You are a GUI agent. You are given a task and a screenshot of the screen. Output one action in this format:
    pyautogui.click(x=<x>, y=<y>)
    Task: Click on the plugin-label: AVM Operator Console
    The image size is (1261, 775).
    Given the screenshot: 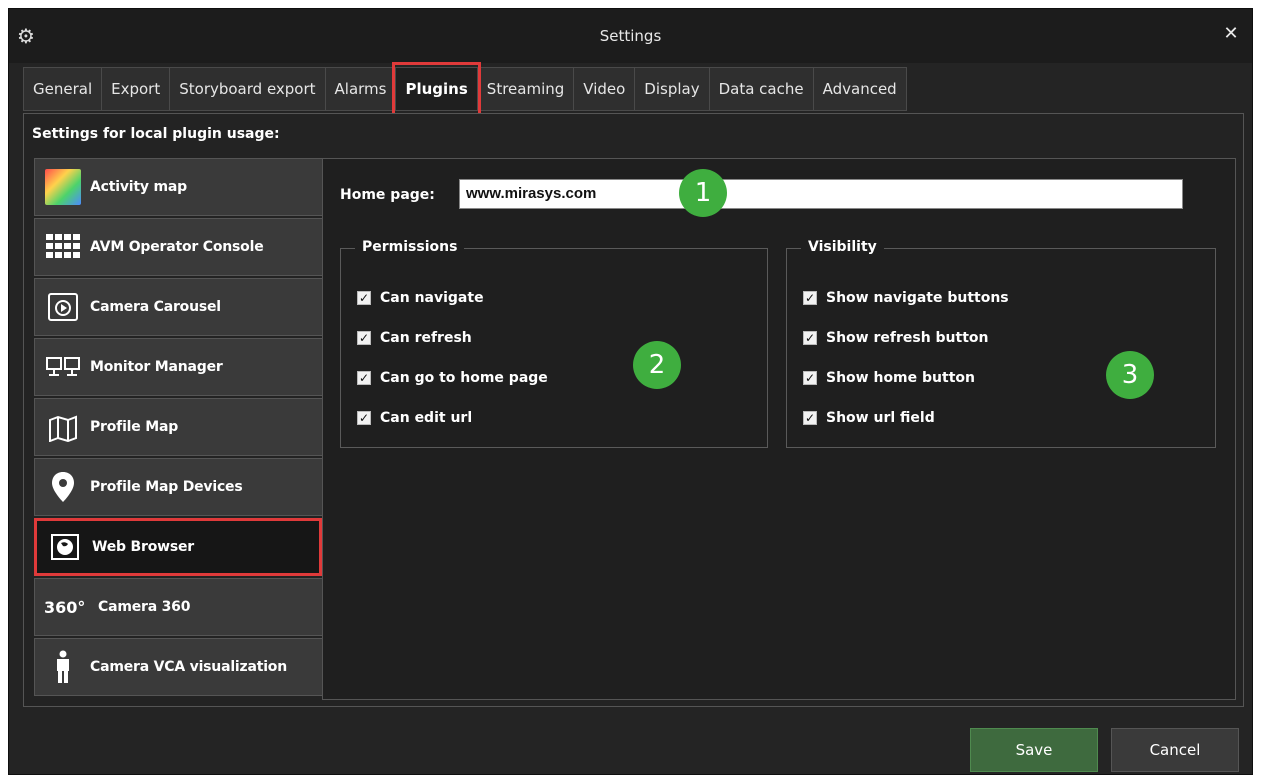 What is the action you would take?
    pyautogui.click(x=177, y=247)
    